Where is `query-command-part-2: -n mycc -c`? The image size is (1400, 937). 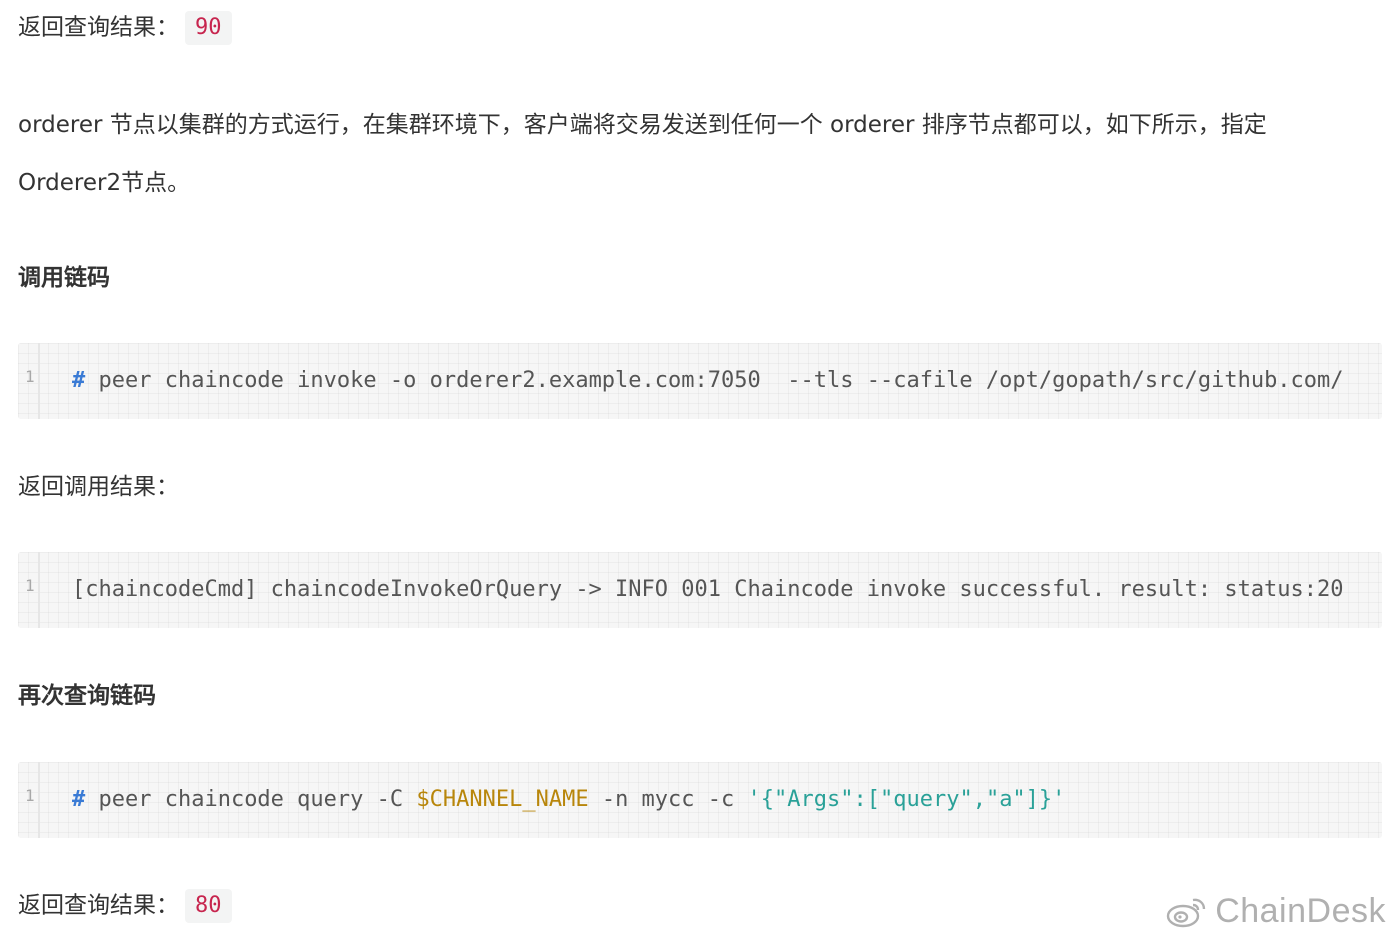
query-command-part-2: -n mycc -c is located at coordinates (668, 799).